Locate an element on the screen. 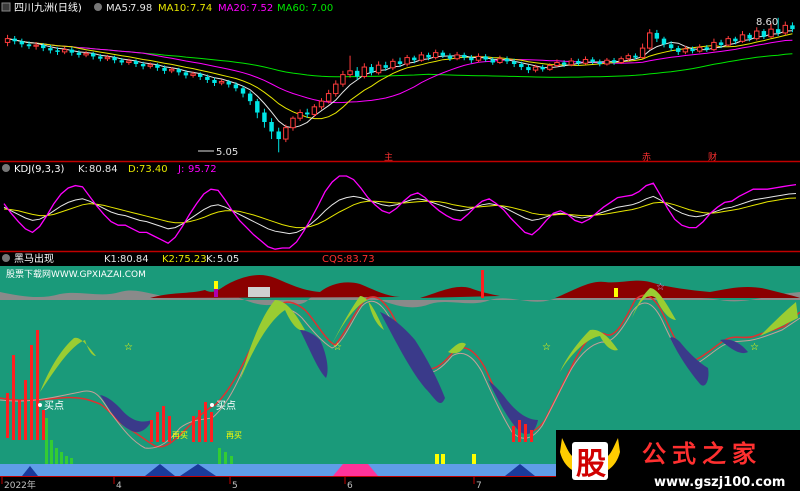 The image size is (800, 491). gray-block is located at coordinates (259, 292).